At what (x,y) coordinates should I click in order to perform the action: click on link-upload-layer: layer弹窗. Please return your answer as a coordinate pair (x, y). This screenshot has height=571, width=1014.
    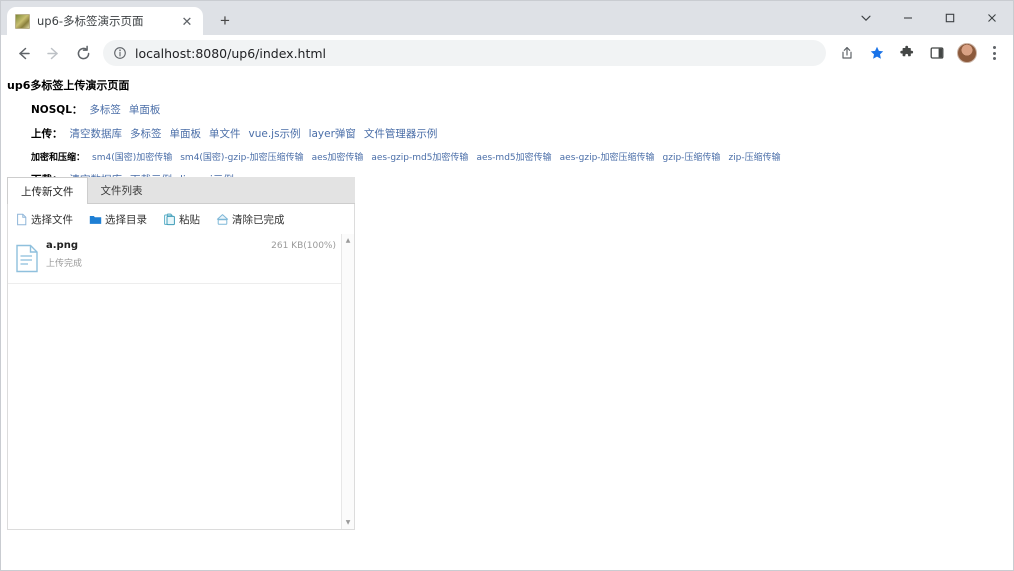
    Looking at the image, I should click on (332, 133).